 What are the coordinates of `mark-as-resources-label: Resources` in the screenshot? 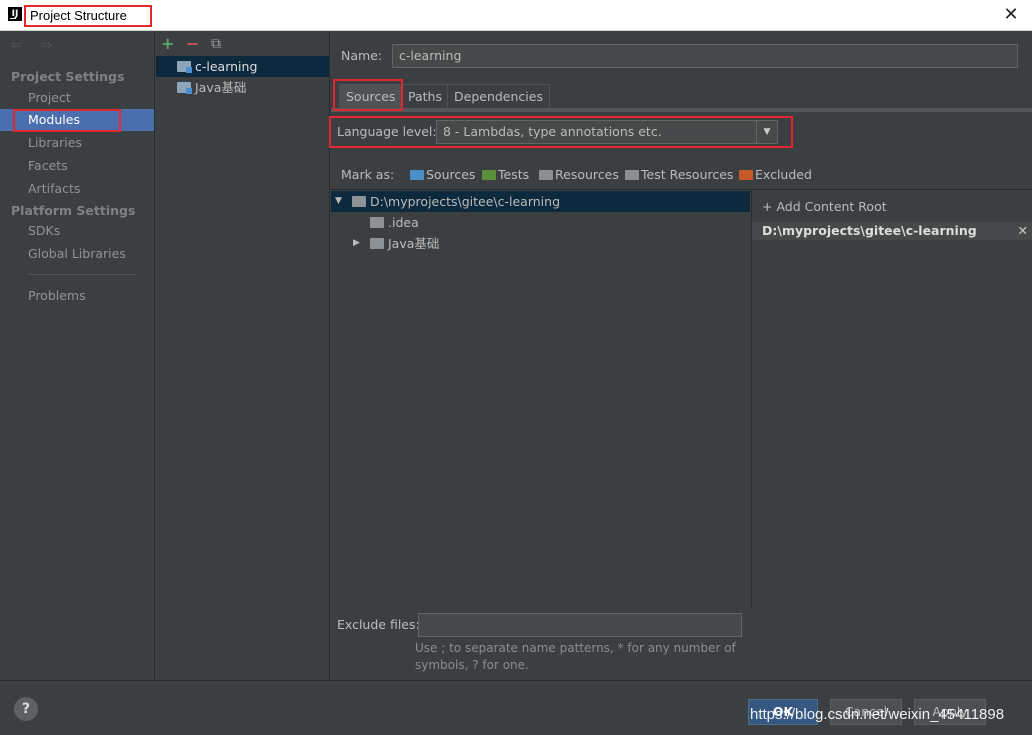 It's located at (587, 174).